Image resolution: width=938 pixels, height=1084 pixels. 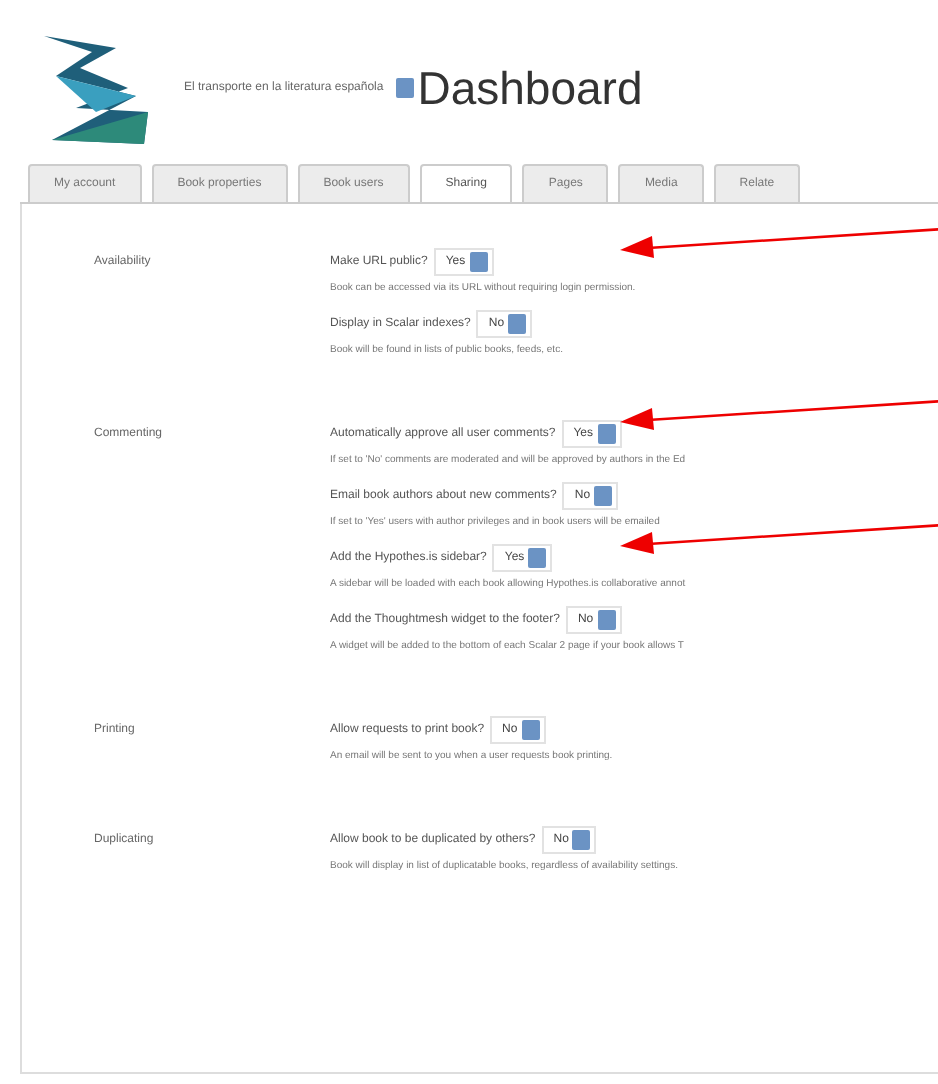 I want to click on page-heading: Dashboard, so click(x=530, y=88).